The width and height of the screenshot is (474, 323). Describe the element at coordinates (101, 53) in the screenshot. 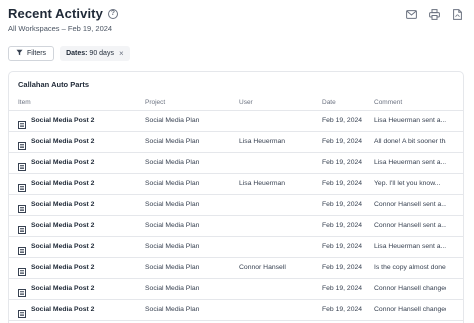

I see `chip-value: 90 days` at that location.